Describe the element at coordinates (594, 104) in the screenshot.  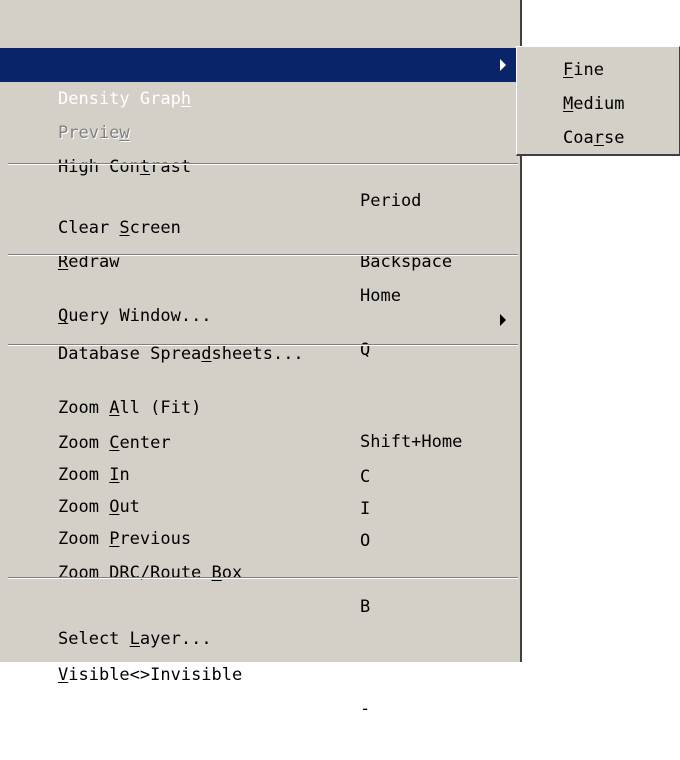
I see `submenu-item-label: Medium` at that location.